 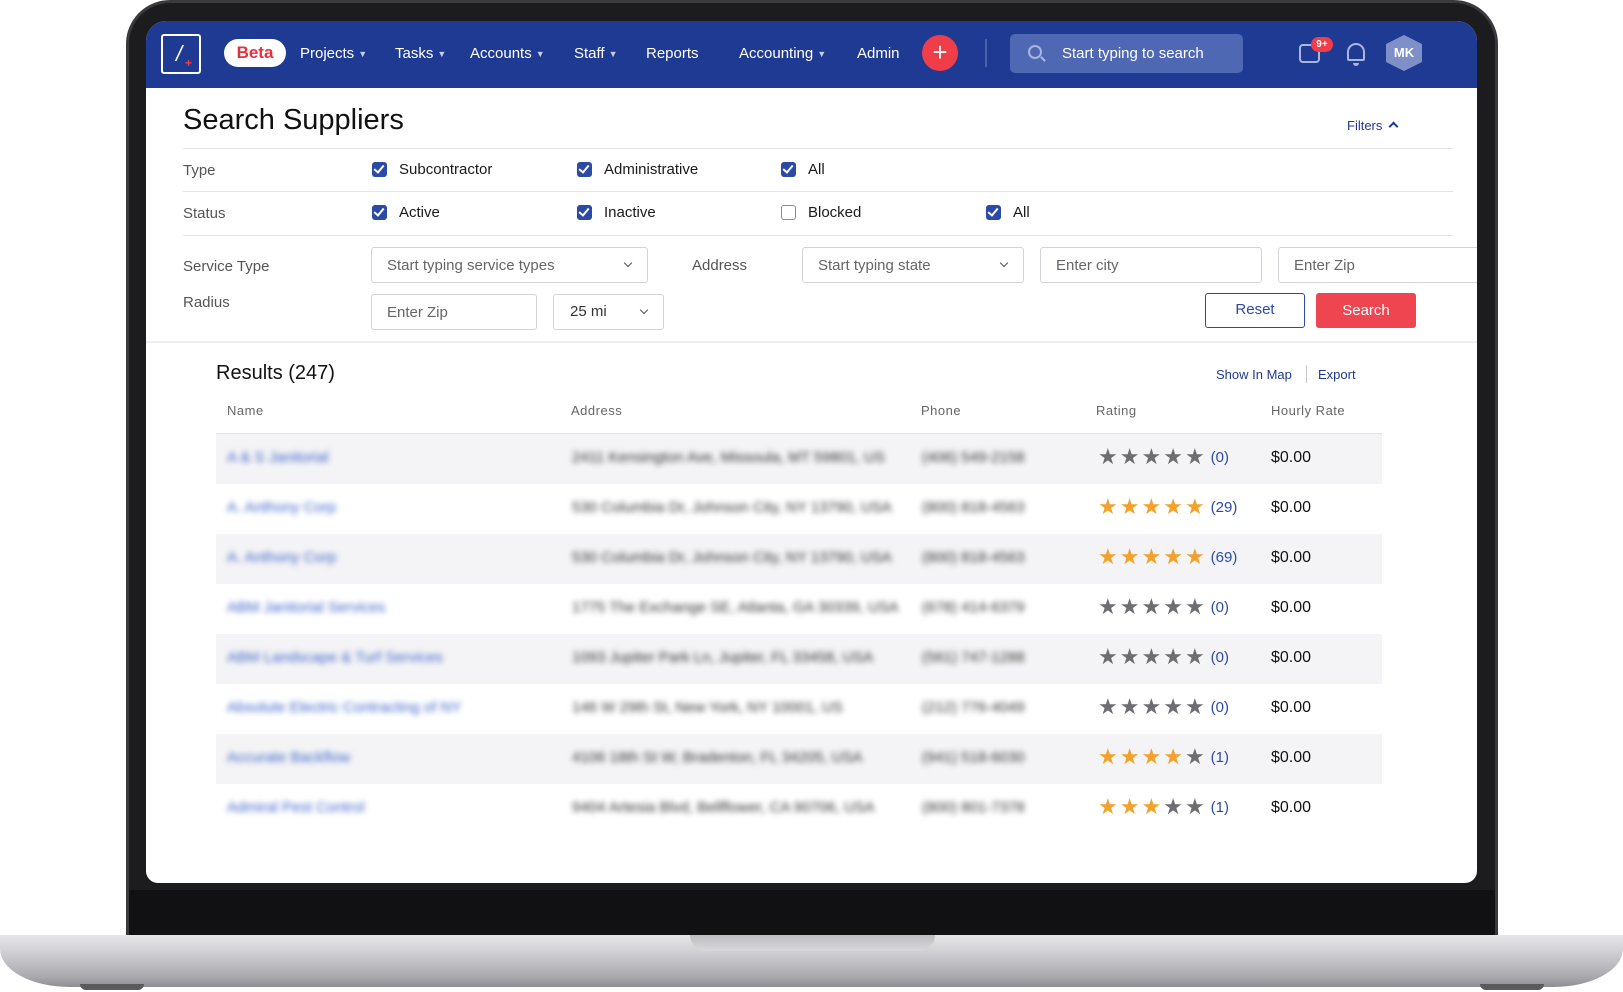 I want to click on state-select, so click(x=913, y=265).